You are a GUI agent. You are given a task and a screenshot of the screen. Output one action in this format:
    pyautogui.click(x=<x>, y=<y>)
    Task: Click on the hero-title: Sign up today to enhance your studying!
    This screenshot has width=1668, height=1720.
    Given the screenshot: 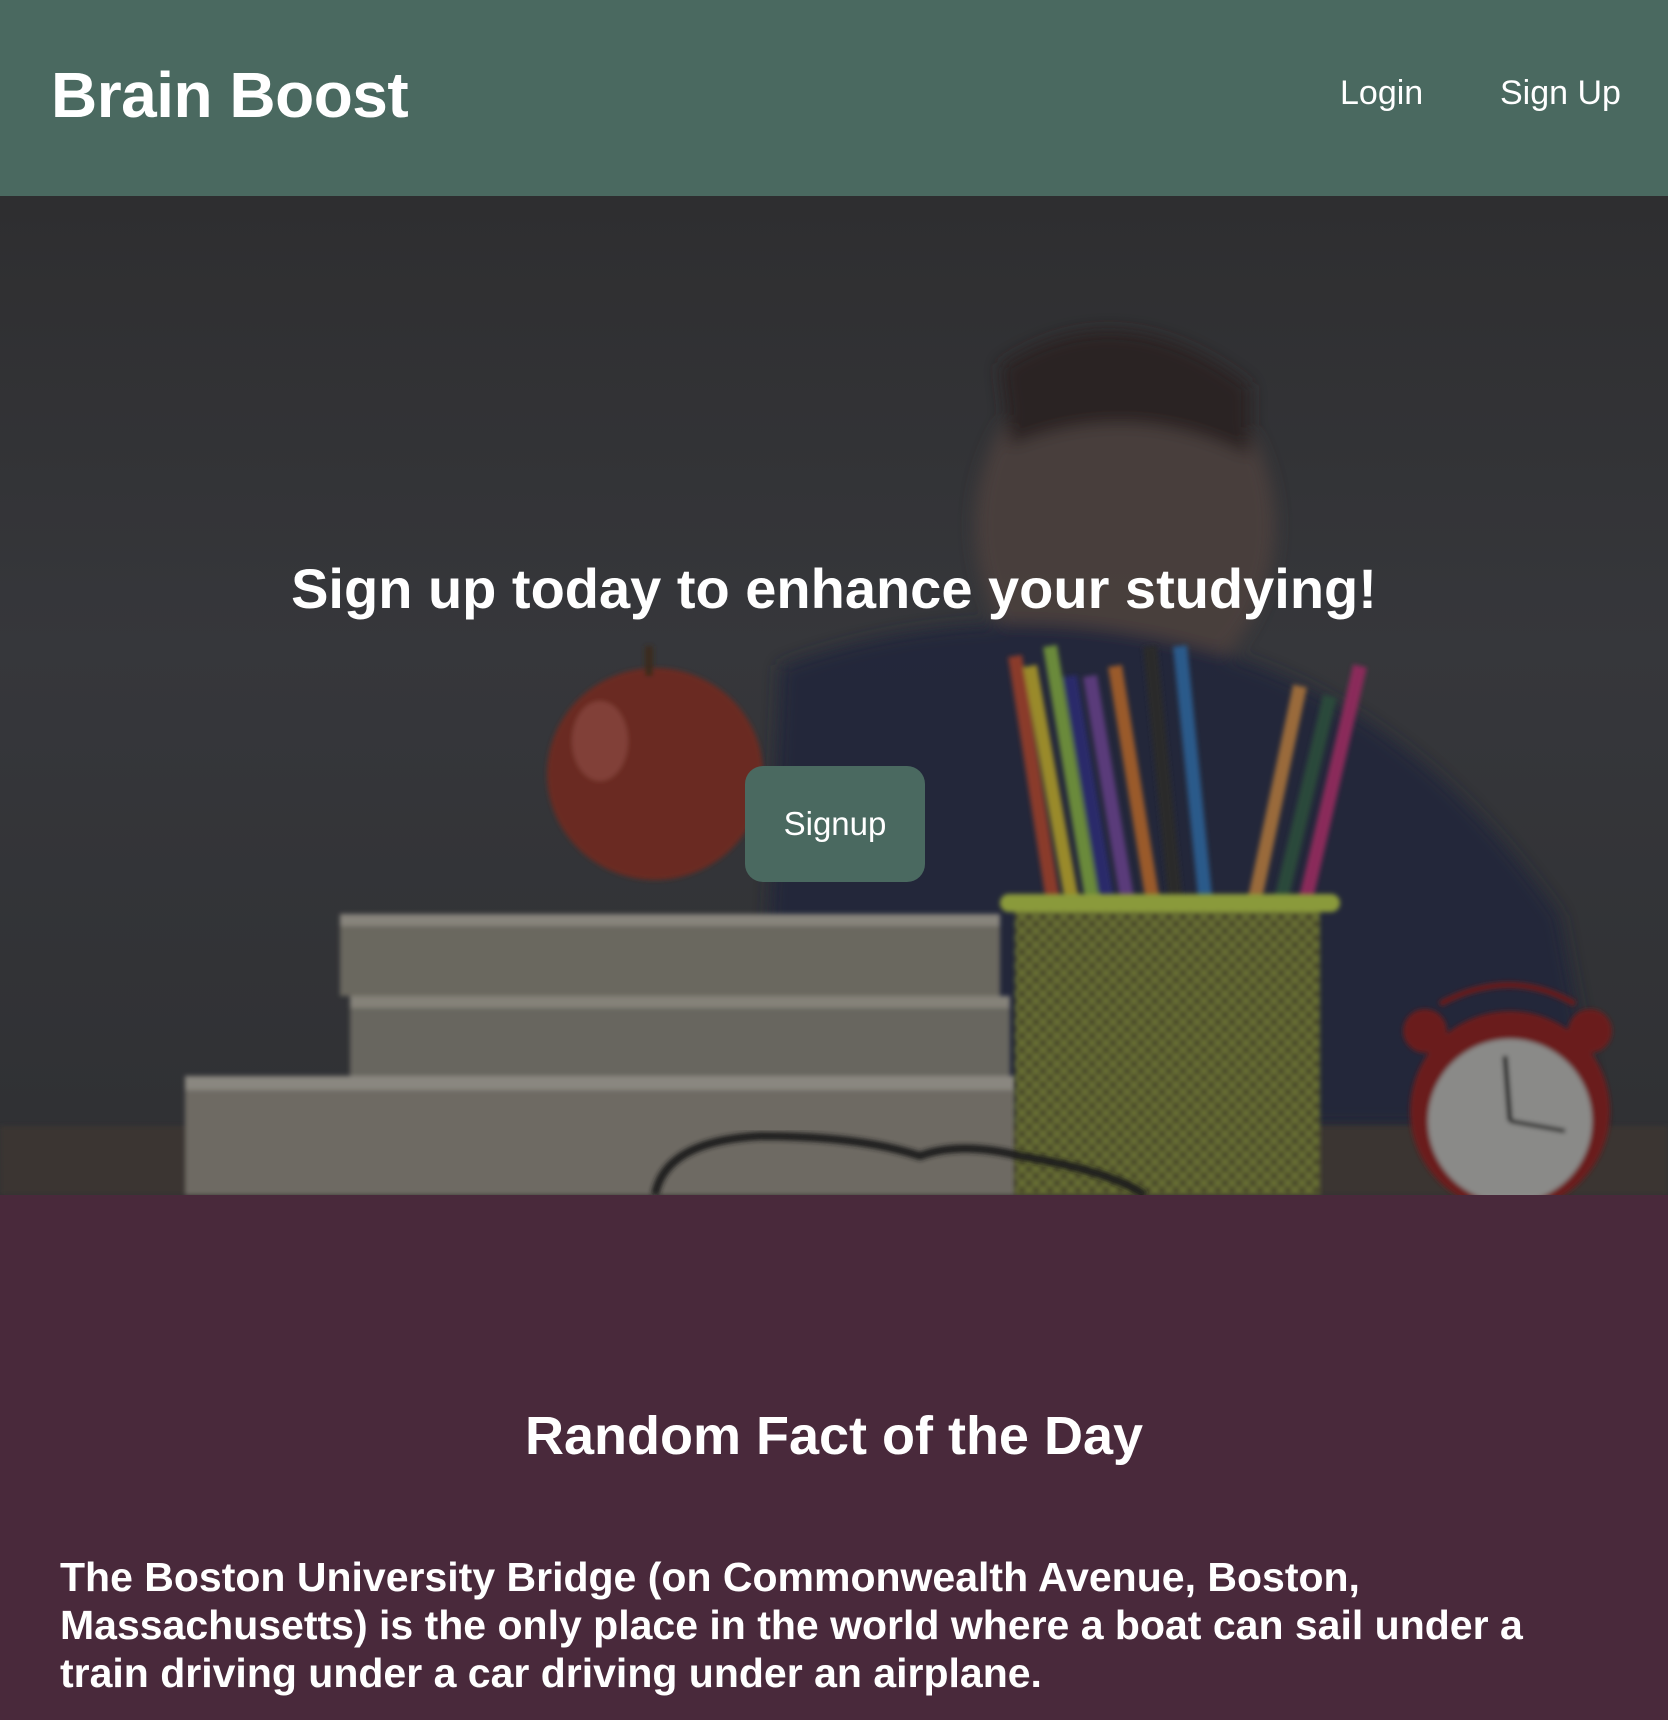 What is the action you would take?
    pyautogui.click(x=834, y=588)
    